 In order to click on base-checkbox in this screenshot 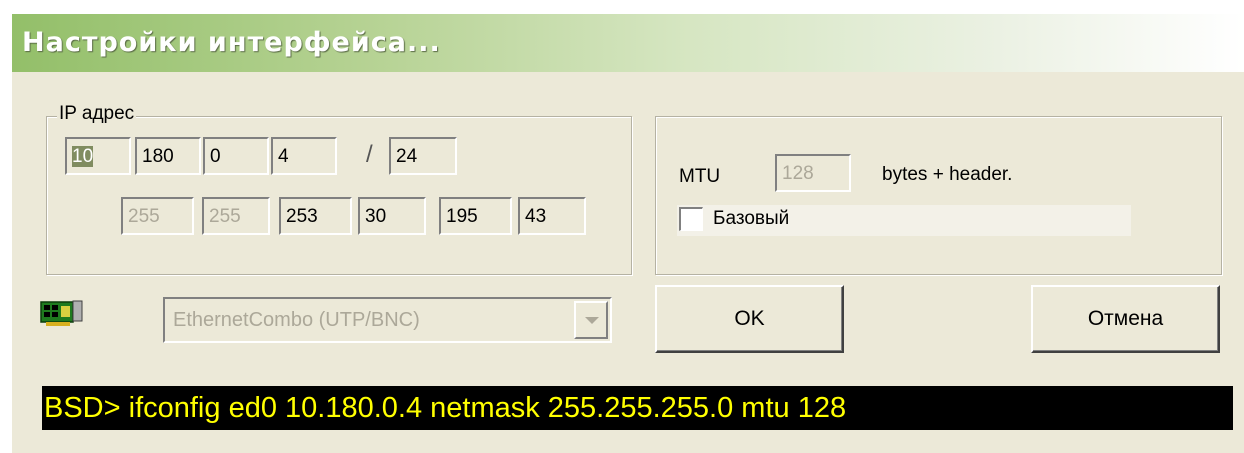, I will do `click(691, 219)`.